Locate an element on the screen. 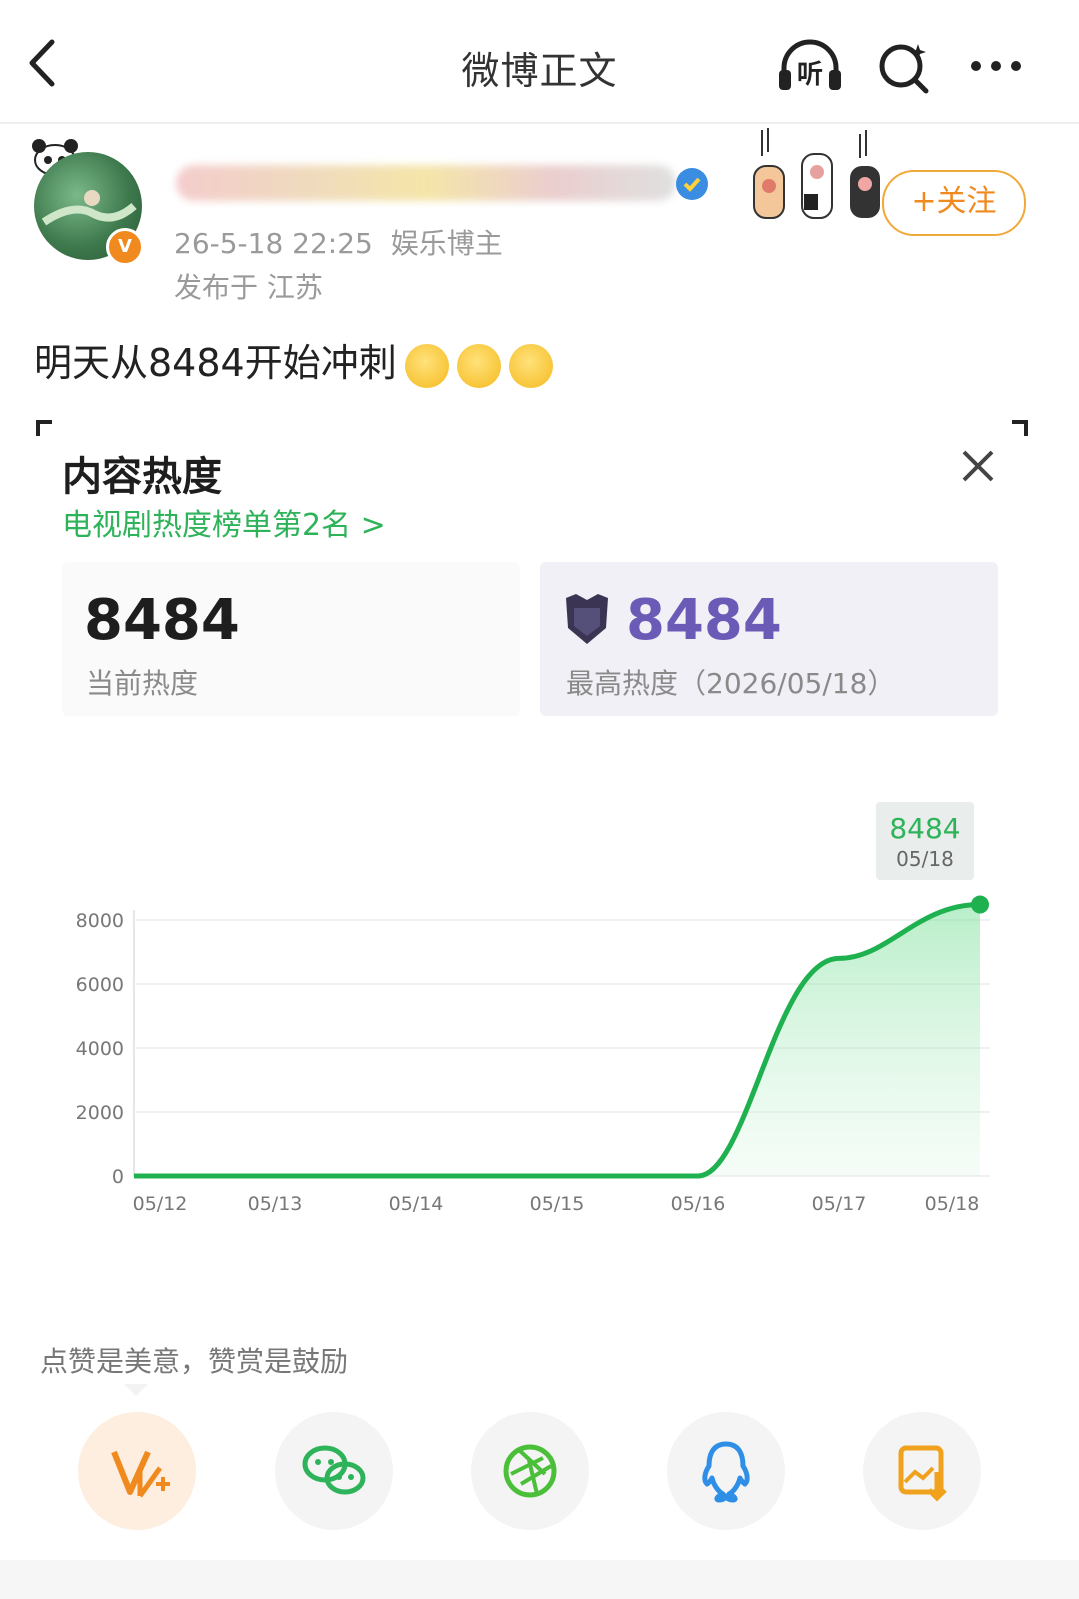 The image size is (1079, 1599). peak-heat-box: 8484 最高热度（2026/05/18） is located at coordinates (769, 639).